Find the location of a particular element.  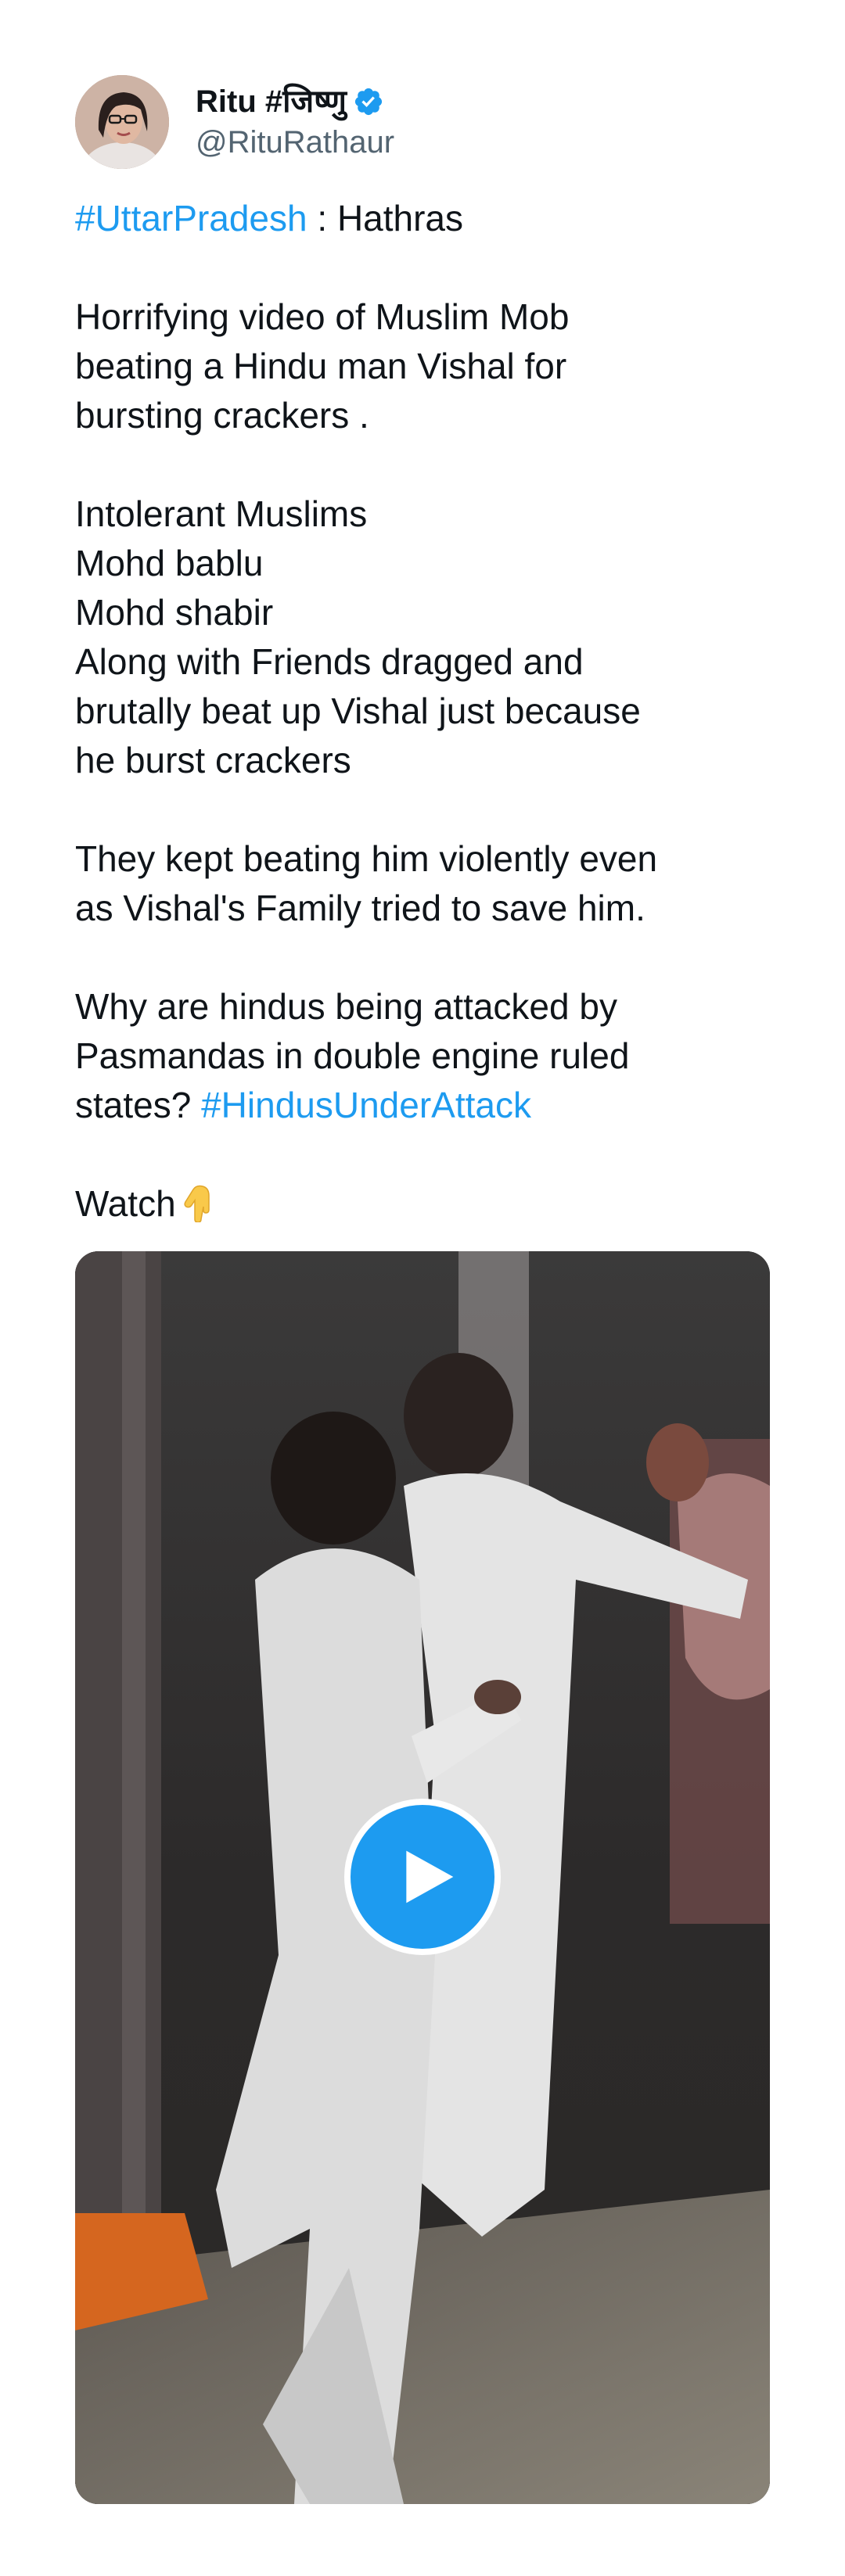

play-button is located at coordinates (422, 1877).